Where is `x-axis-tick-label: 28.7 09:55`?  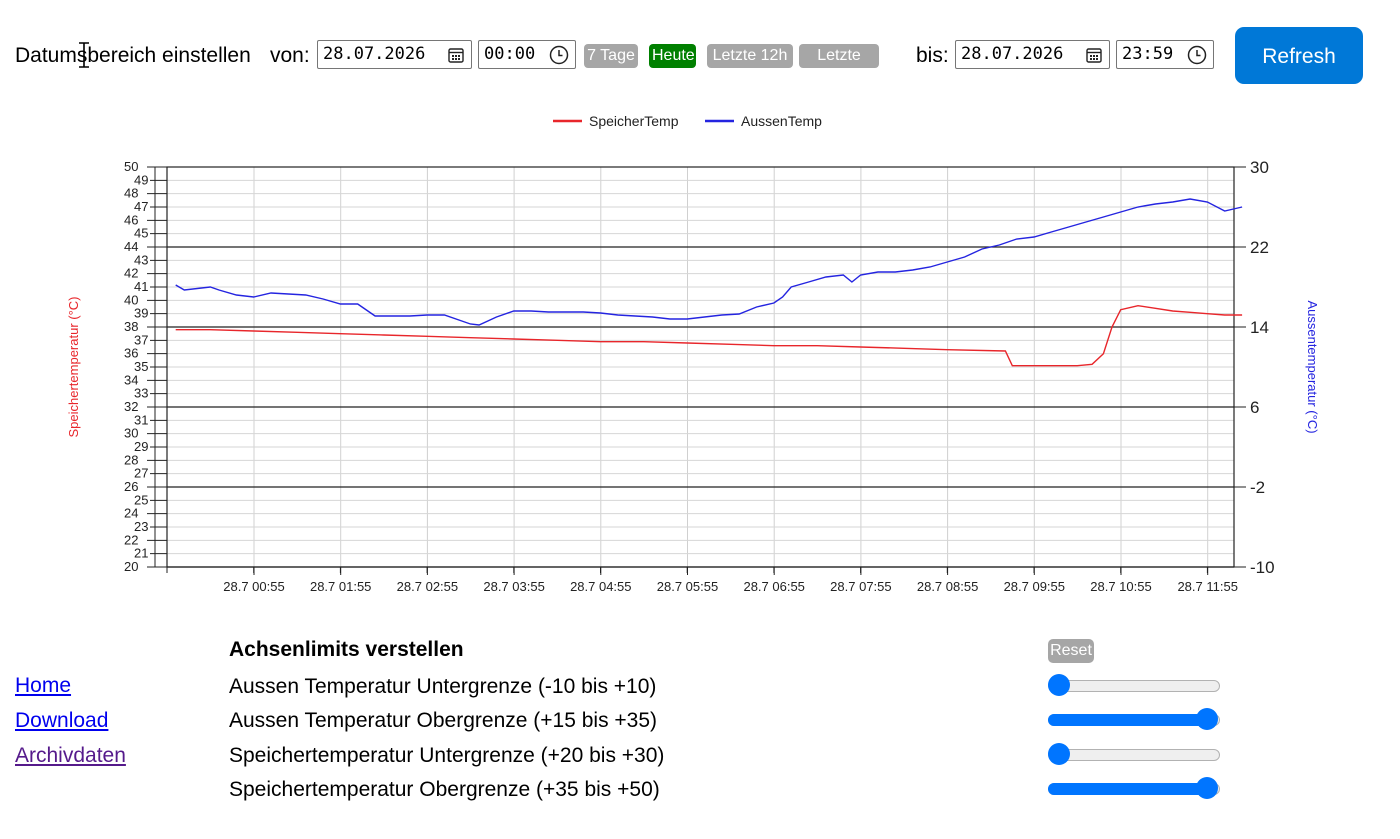 x-axis-tick-label: 28.7 09:55 is located at coordinates (1034, 586).